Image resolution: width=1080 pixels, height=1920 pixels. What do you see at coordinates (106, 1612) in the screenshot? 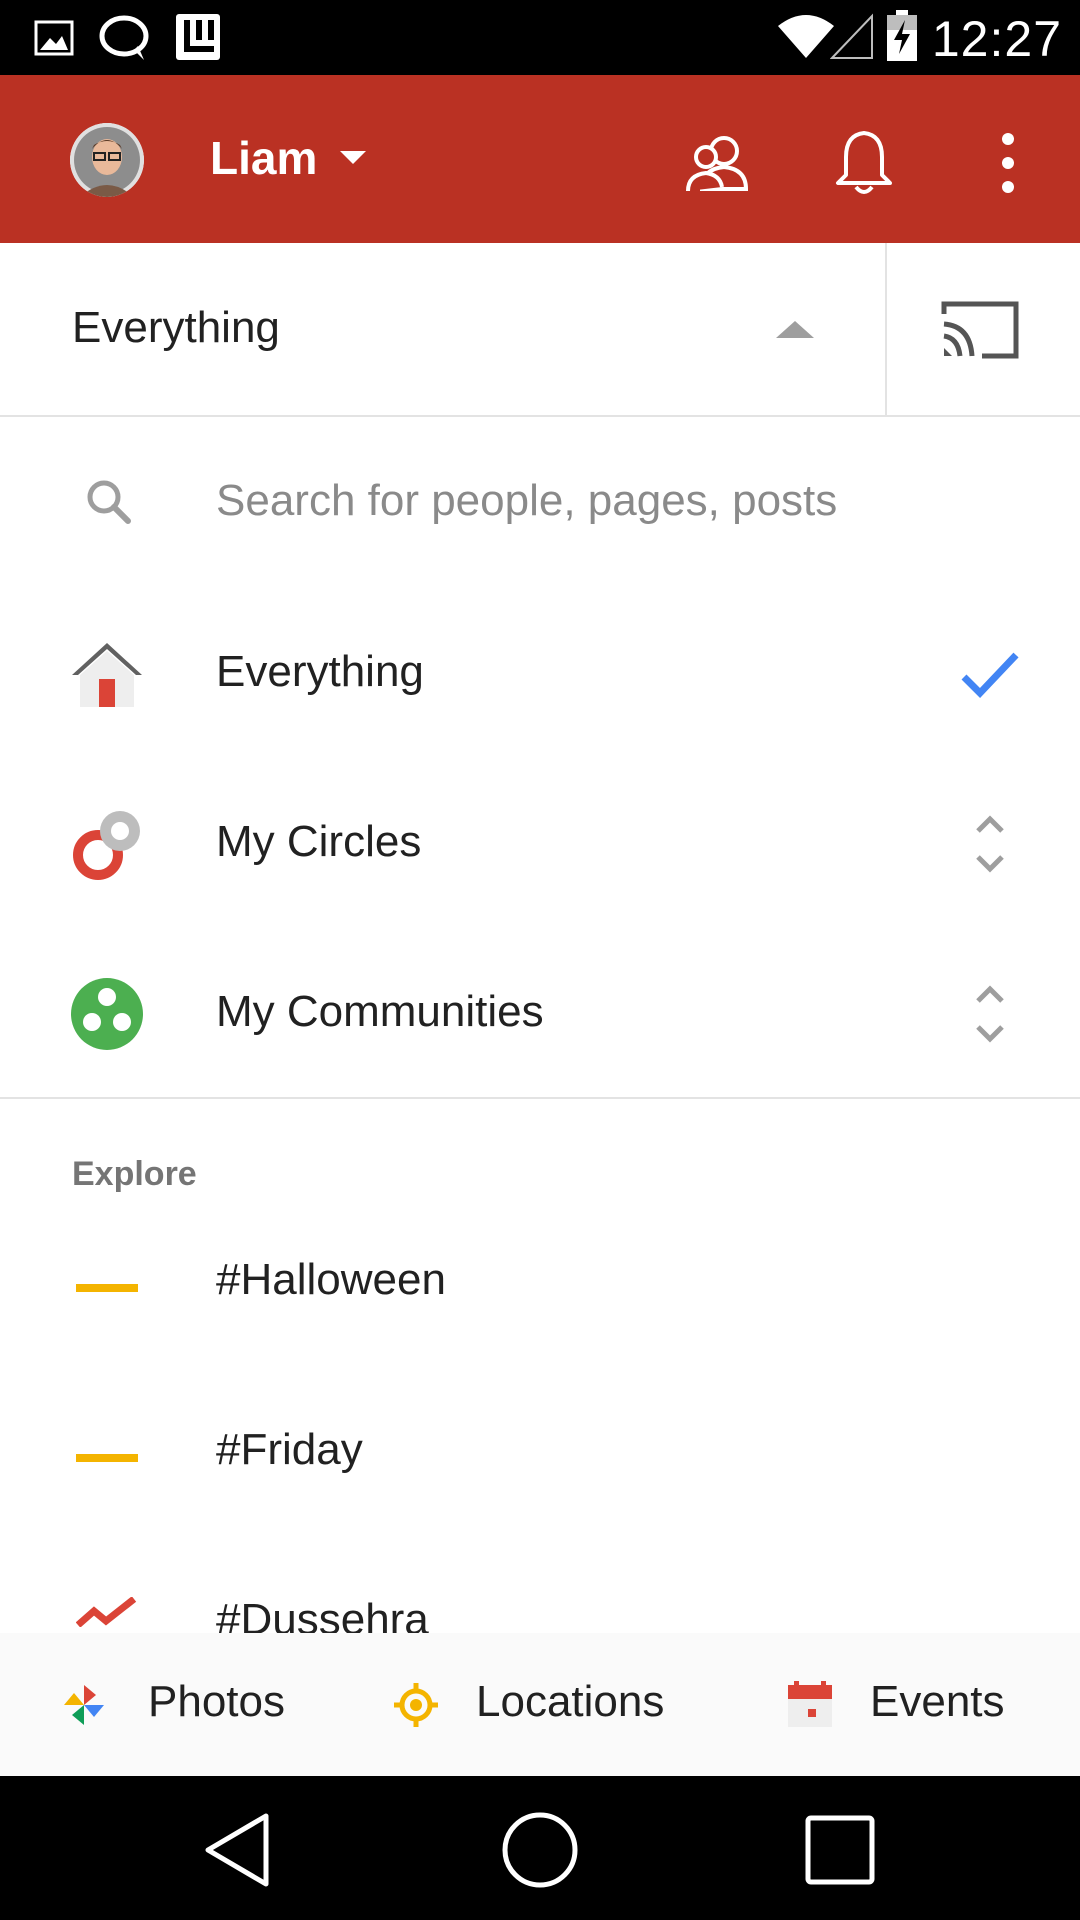
I see `trending-icon` at bounding box center [106, 1612].